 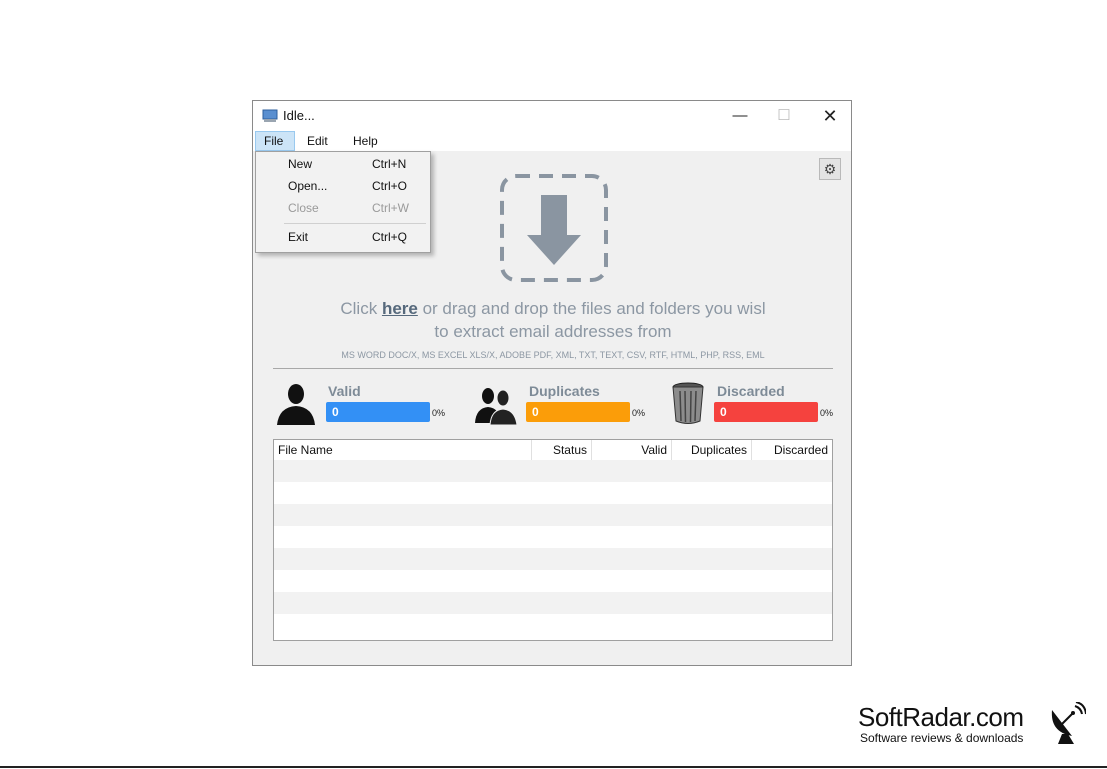 I want to click on logo-brand: SoftRadar.com, so click(x=941, y=717).